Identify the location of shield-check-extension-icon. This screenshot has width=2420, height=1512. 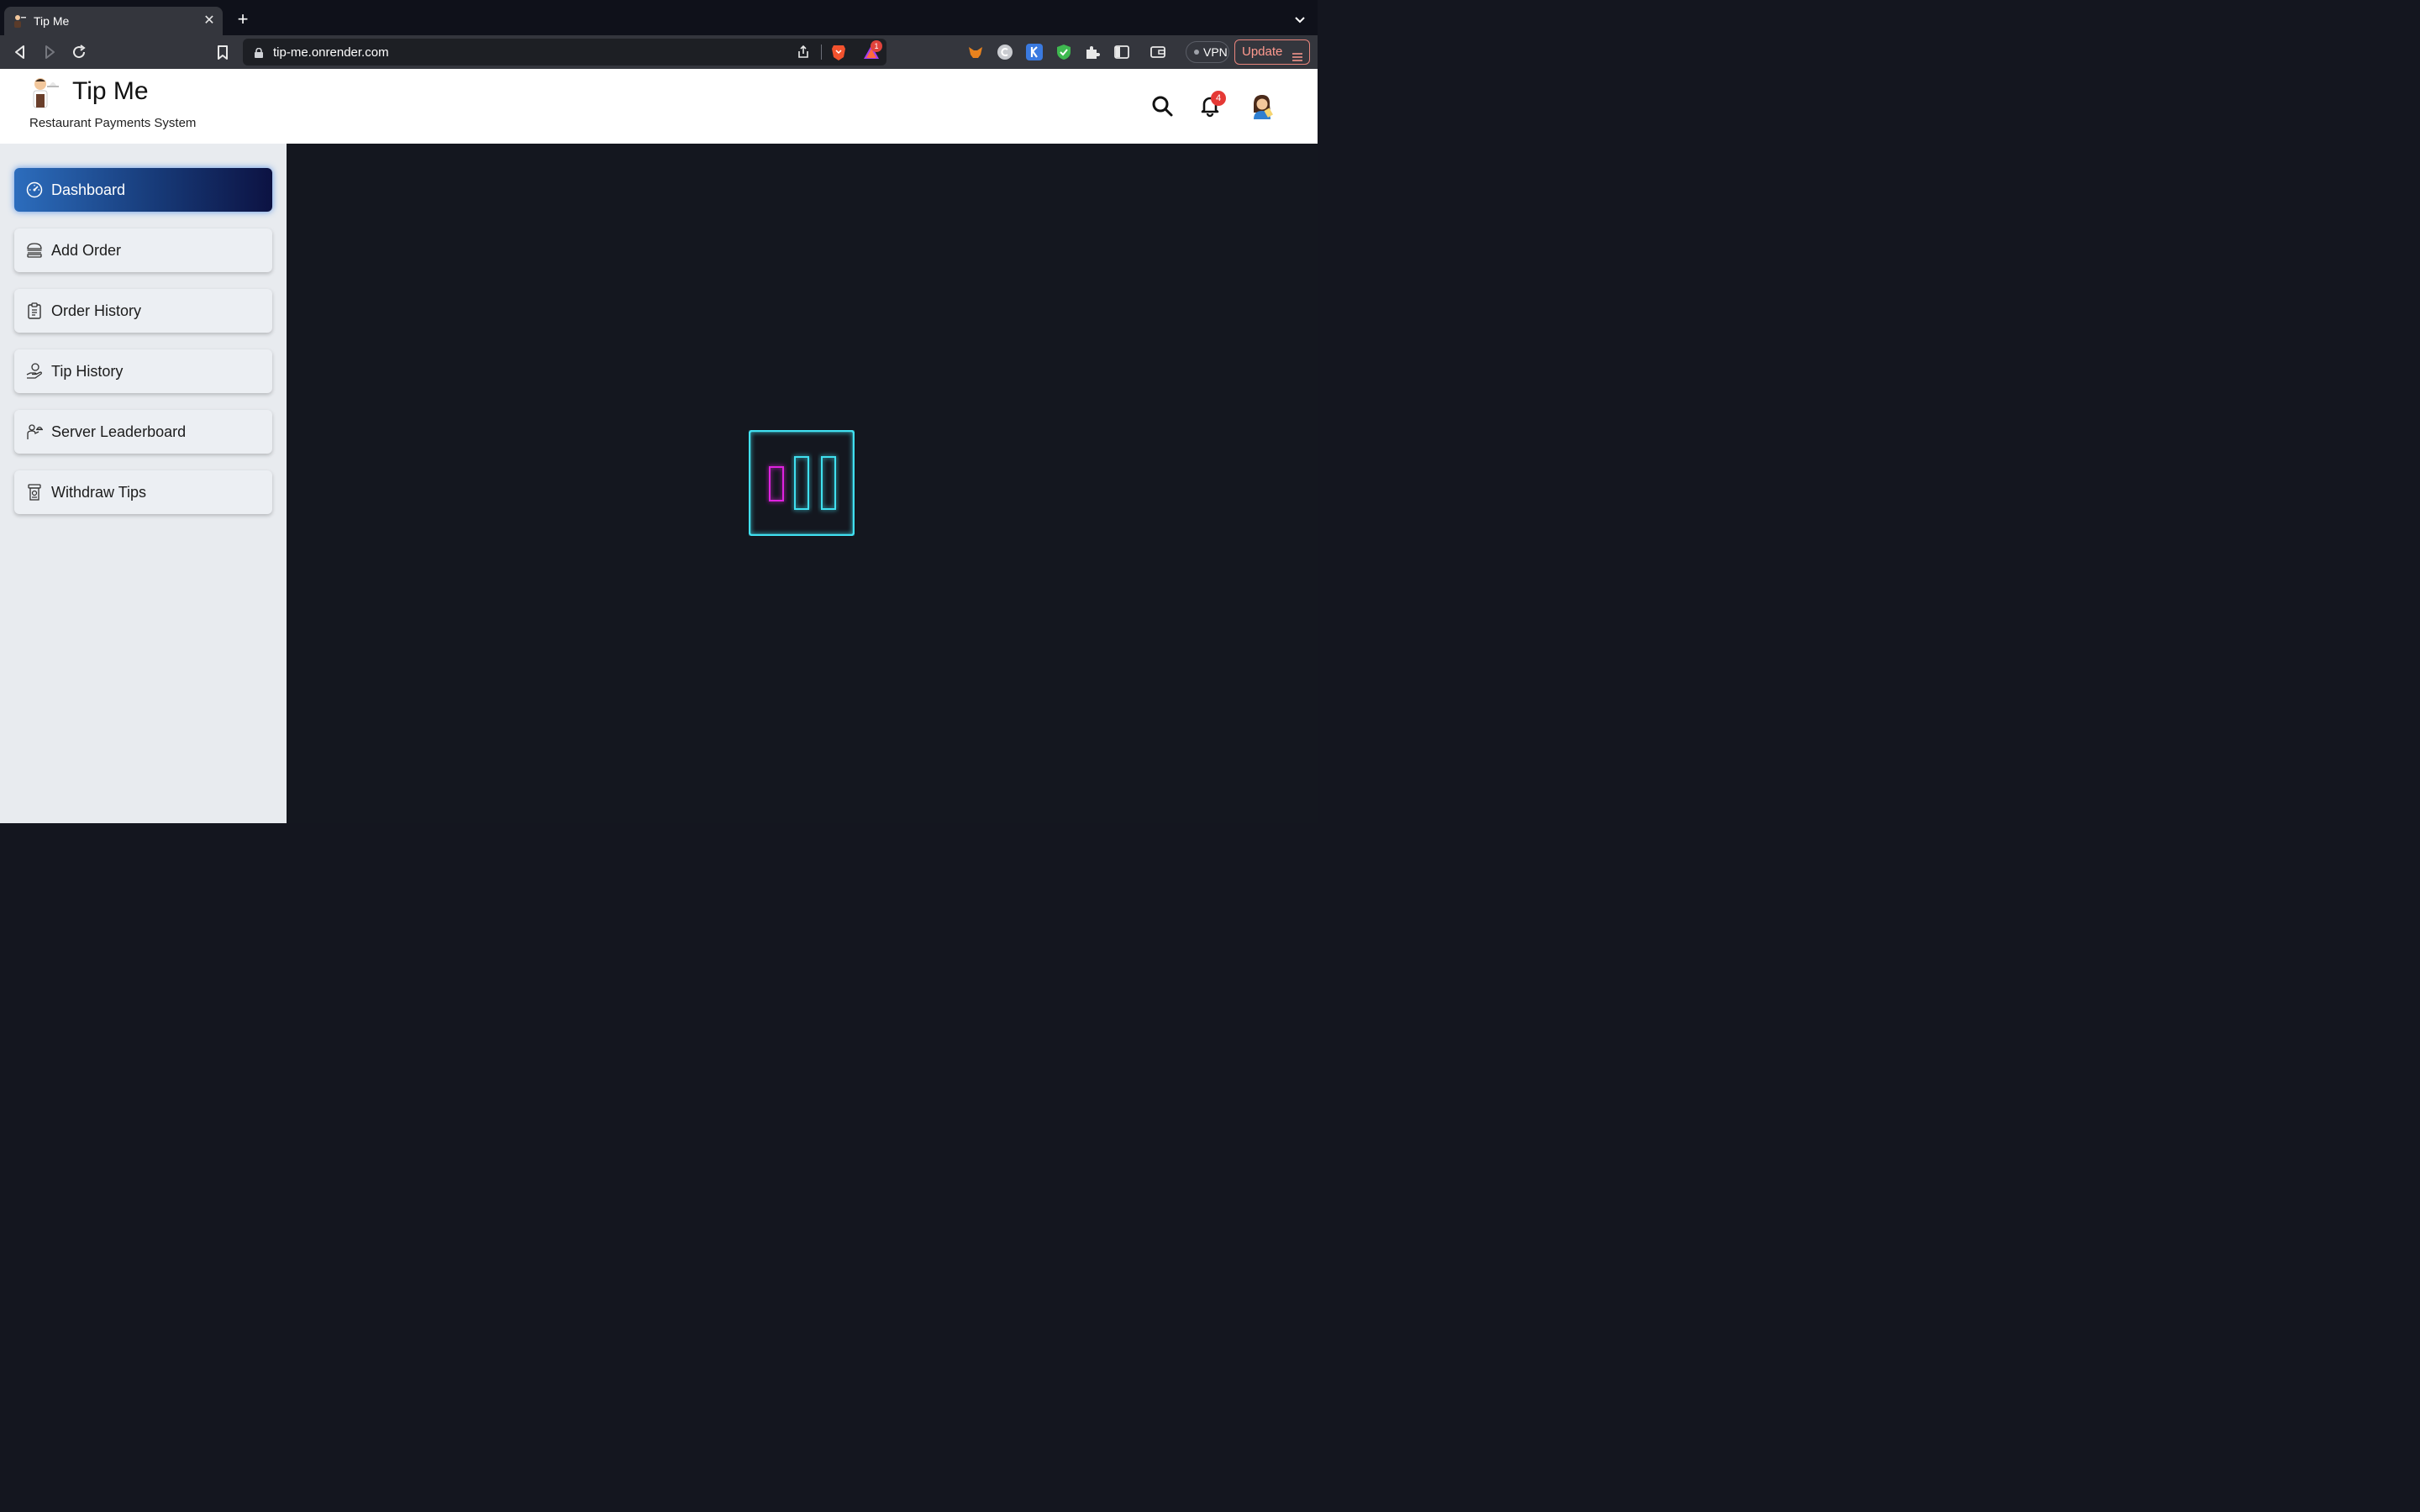
(1063, 52).